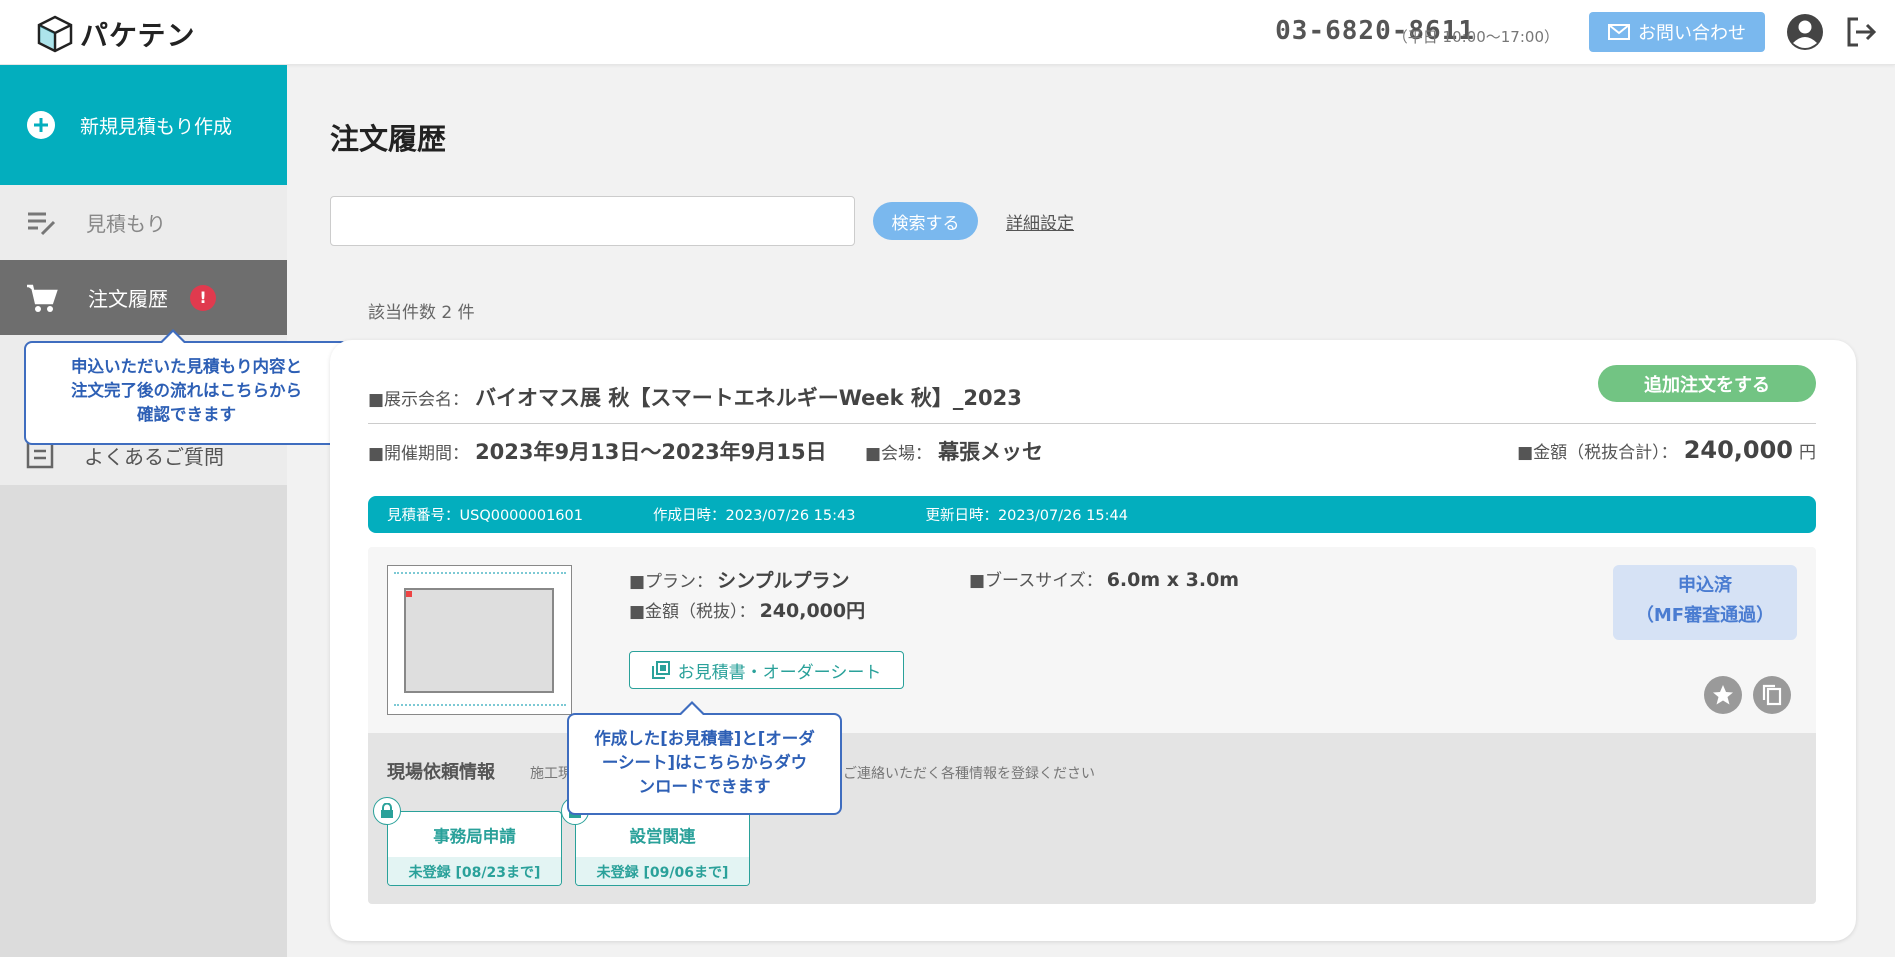 The height and width of the screenshot is (957, 1895). What do you see at coordinates (419, 454) in the screenshot?
I see `period-label: ■開催期間：` at bounding box center [419, 454].